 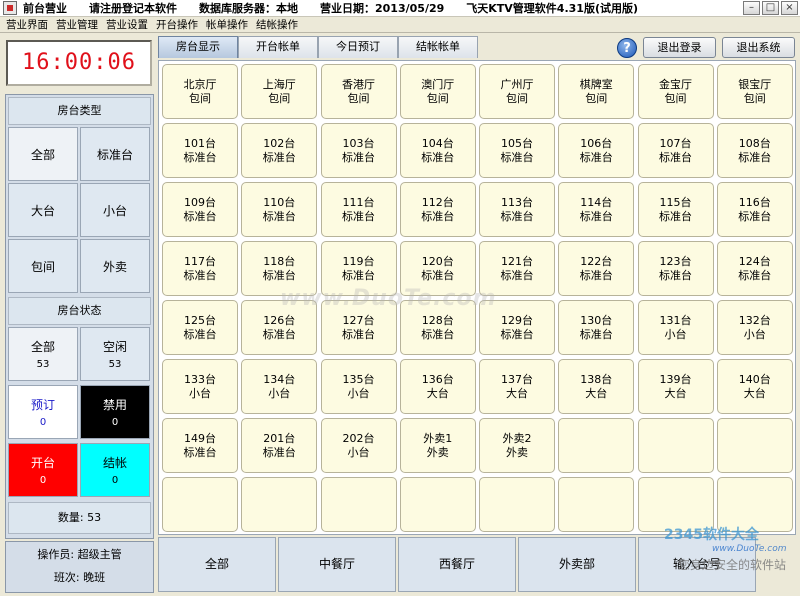 I want to click on room-cell: 107台 标准台, so click(x=675, y=150).